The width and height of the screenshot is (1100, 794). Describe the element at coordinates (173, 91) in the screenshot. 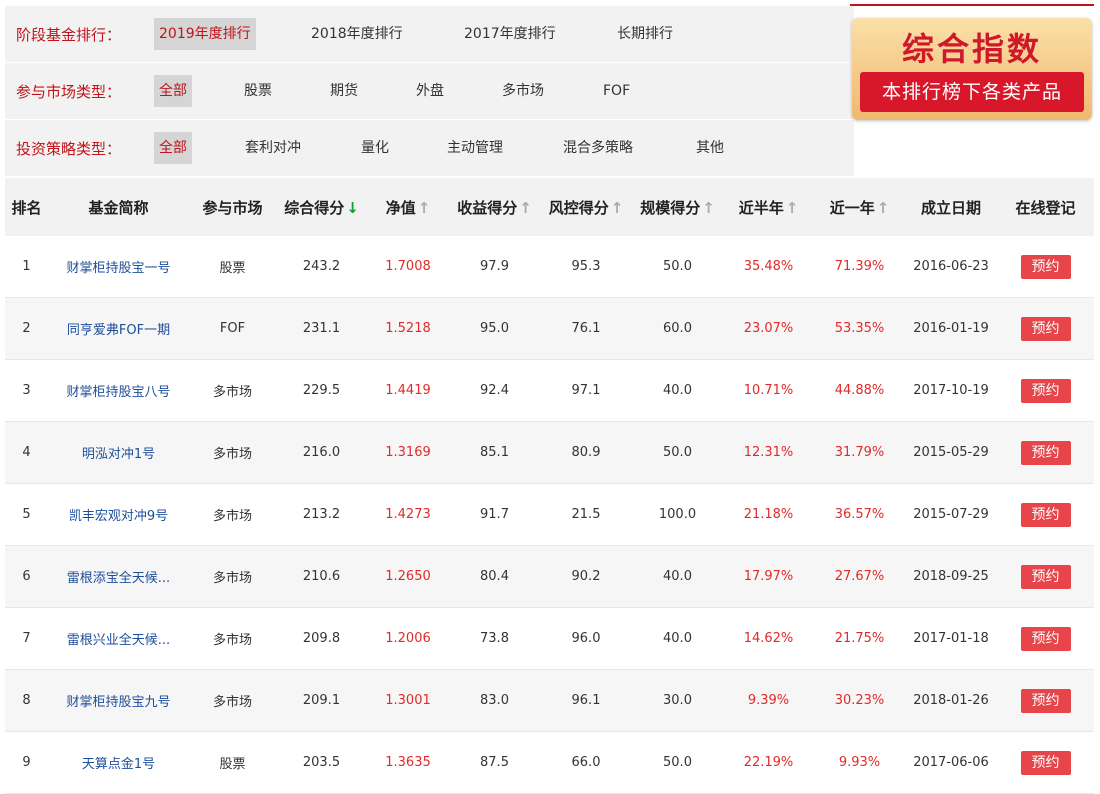

I see `filter-market-all: 全部` at that location.